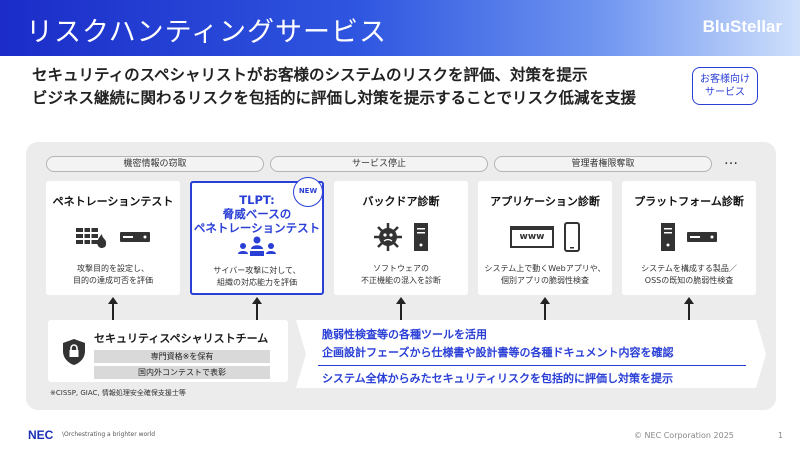  Describe the element at coordinates (781, 435) in the screenshot. I see `page-number: 1` at that location.